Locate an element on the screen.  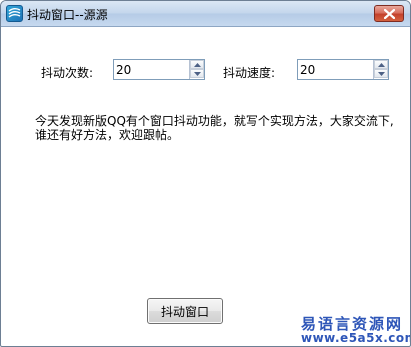
window-title: 抖动窗口--源源 is located at coordinates (67, 15).